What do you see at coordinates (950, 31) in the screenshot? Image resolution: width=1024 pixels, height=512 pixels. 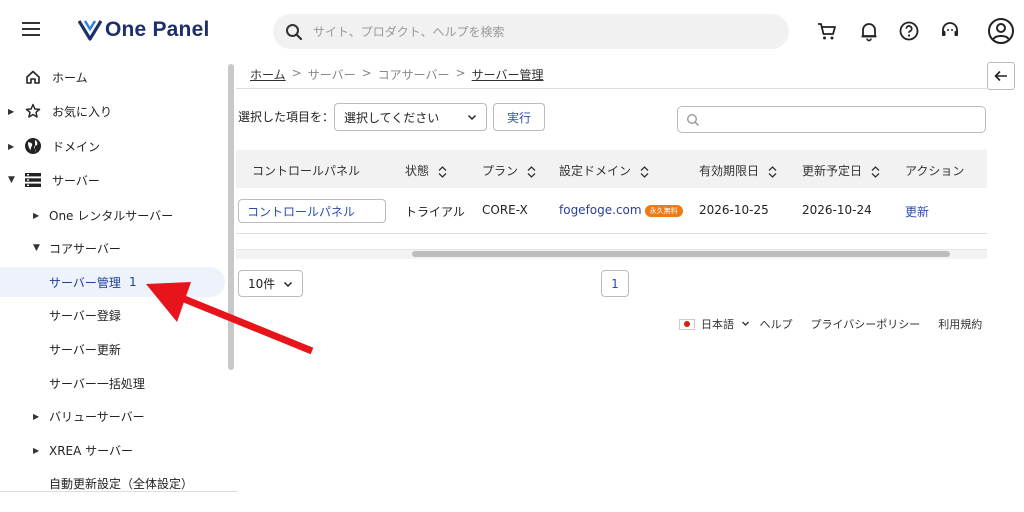 I see `support-icon` at bounding box center [950, 31].